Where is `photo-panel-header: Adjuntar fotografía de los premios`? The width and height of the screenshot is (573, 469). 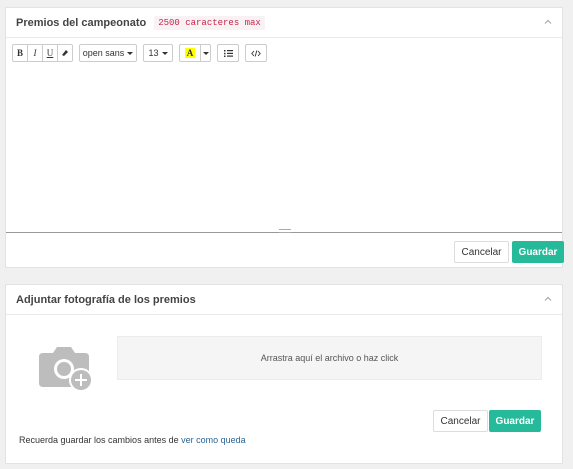 photo-panel-header: Adjuntar fotografía de los premios is located at coordinates (284, 300).